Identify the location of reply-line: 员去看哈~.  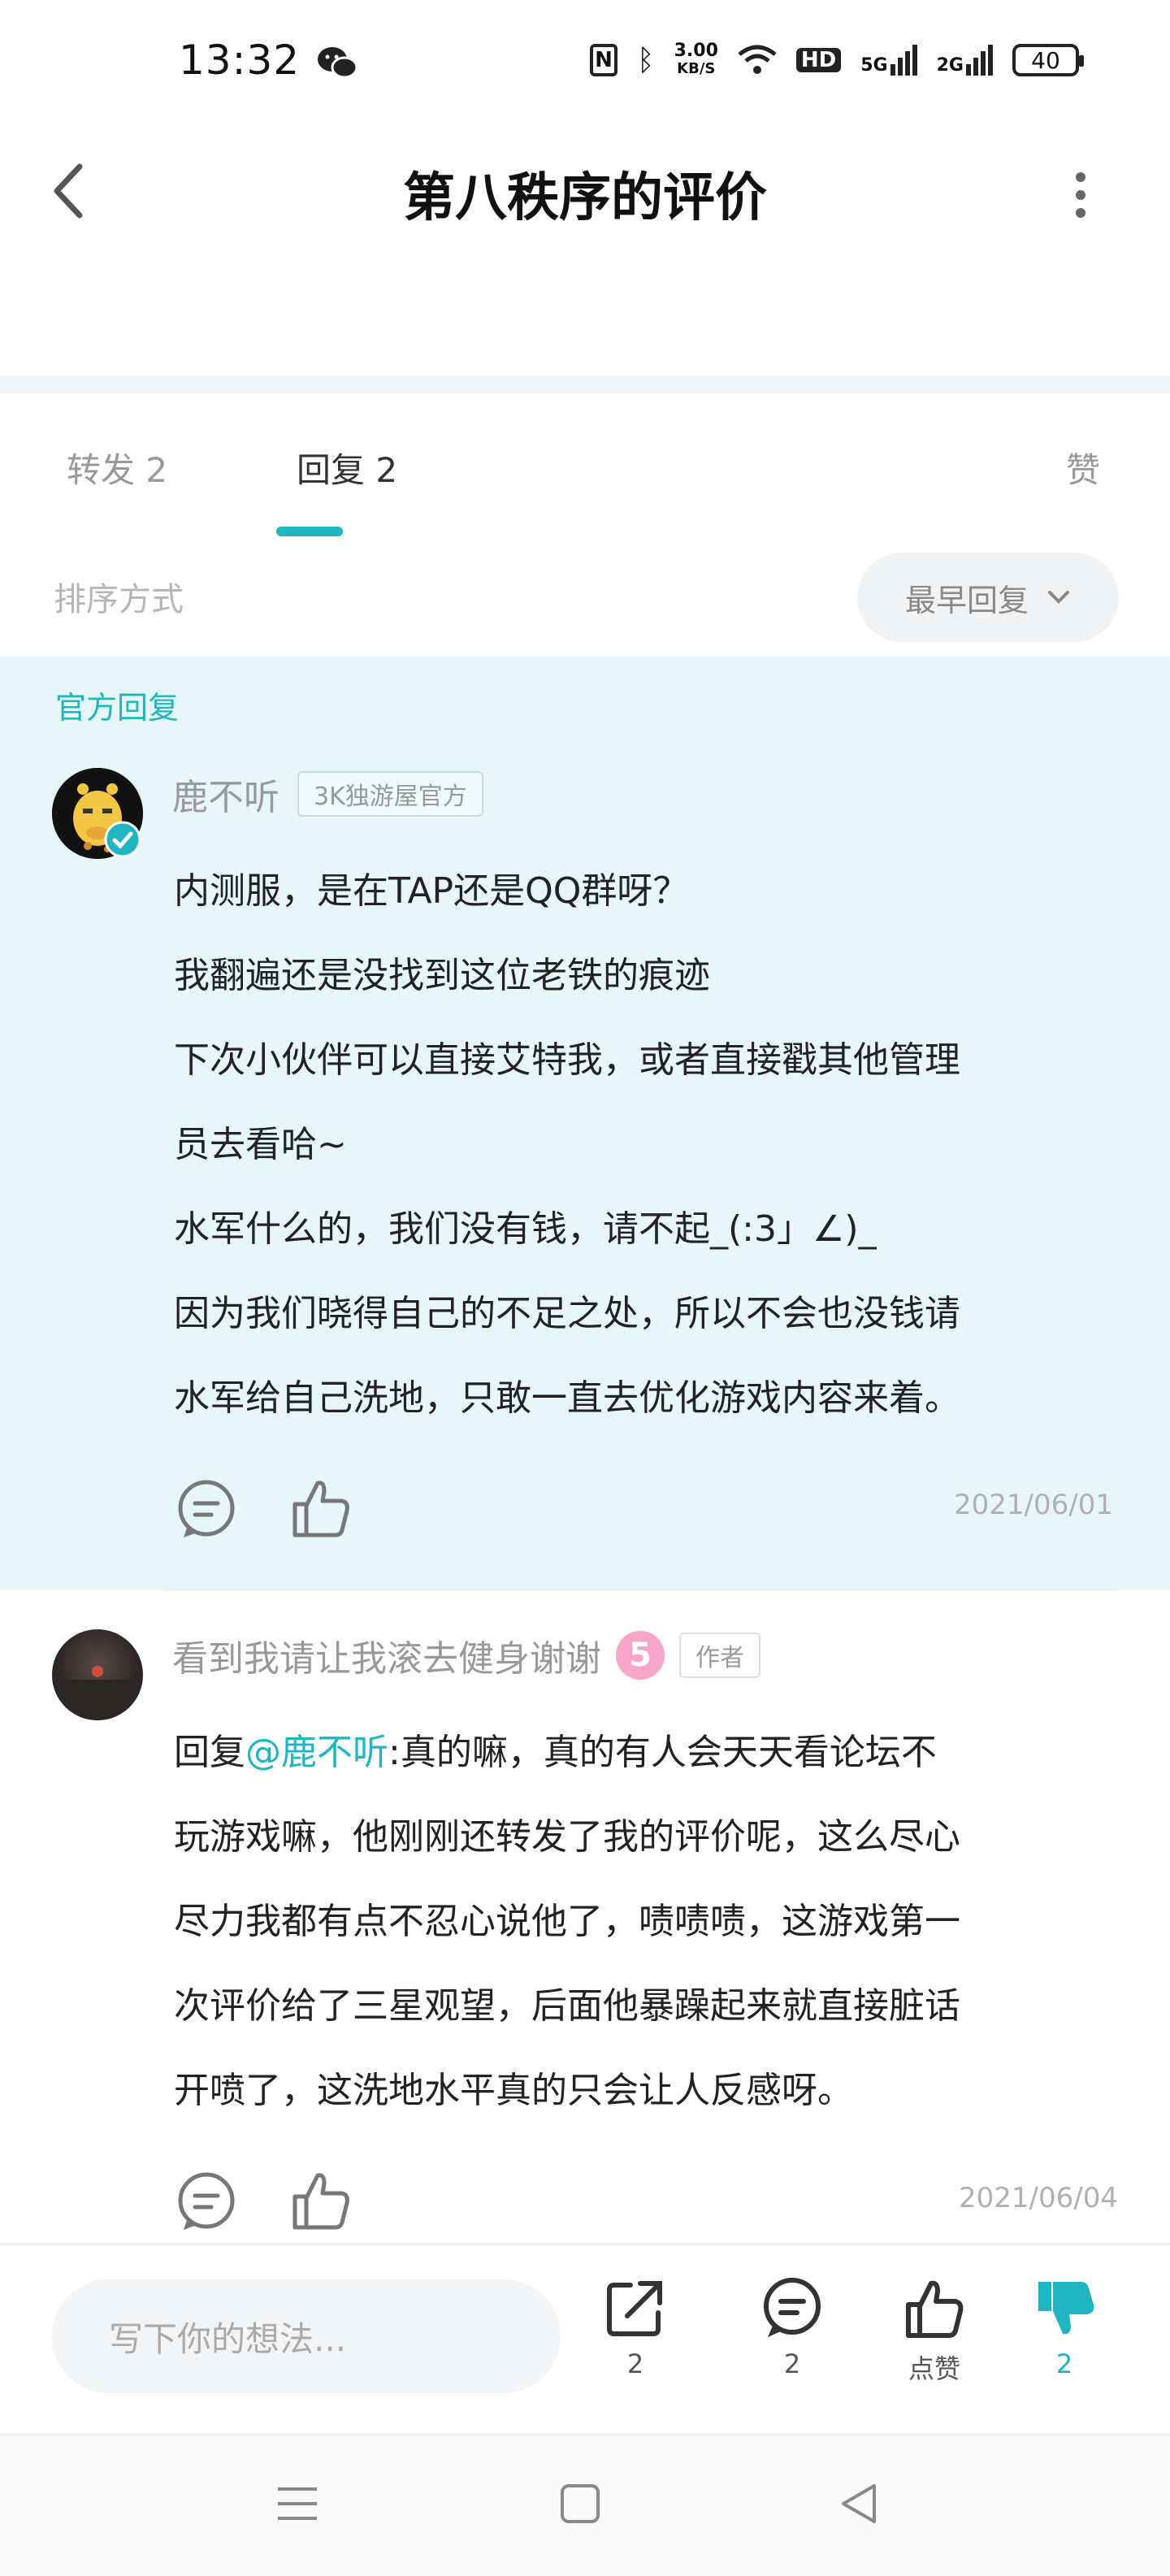
(260, 1145).